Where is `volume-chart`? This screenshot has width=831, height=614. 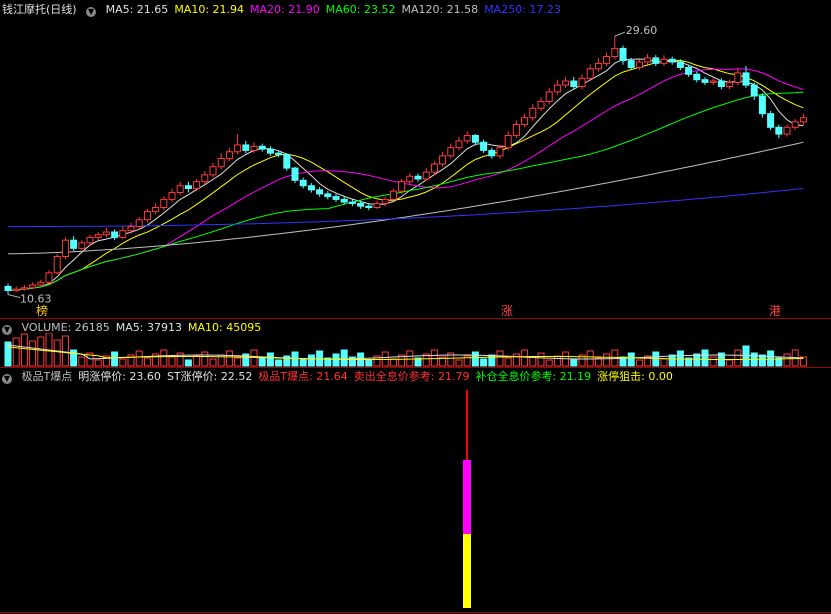
volume-chart is located at coordinates (415, 350).